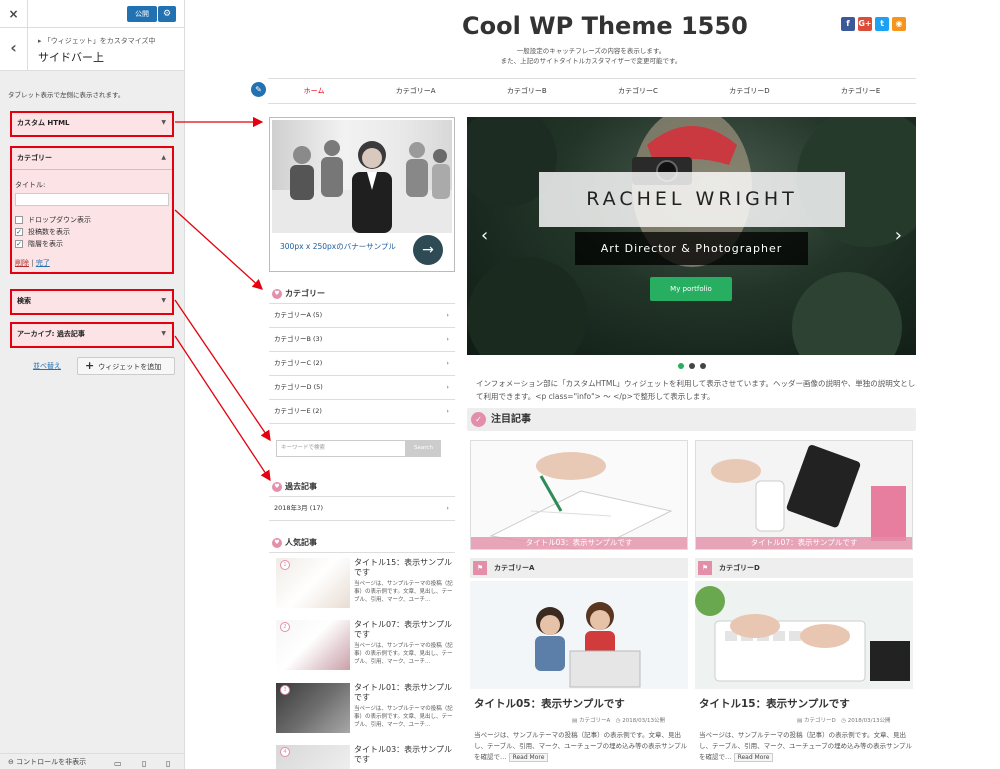 The width and height of the screenshot is (1000, 769). I want to click on banner-image, so click(362, 176).